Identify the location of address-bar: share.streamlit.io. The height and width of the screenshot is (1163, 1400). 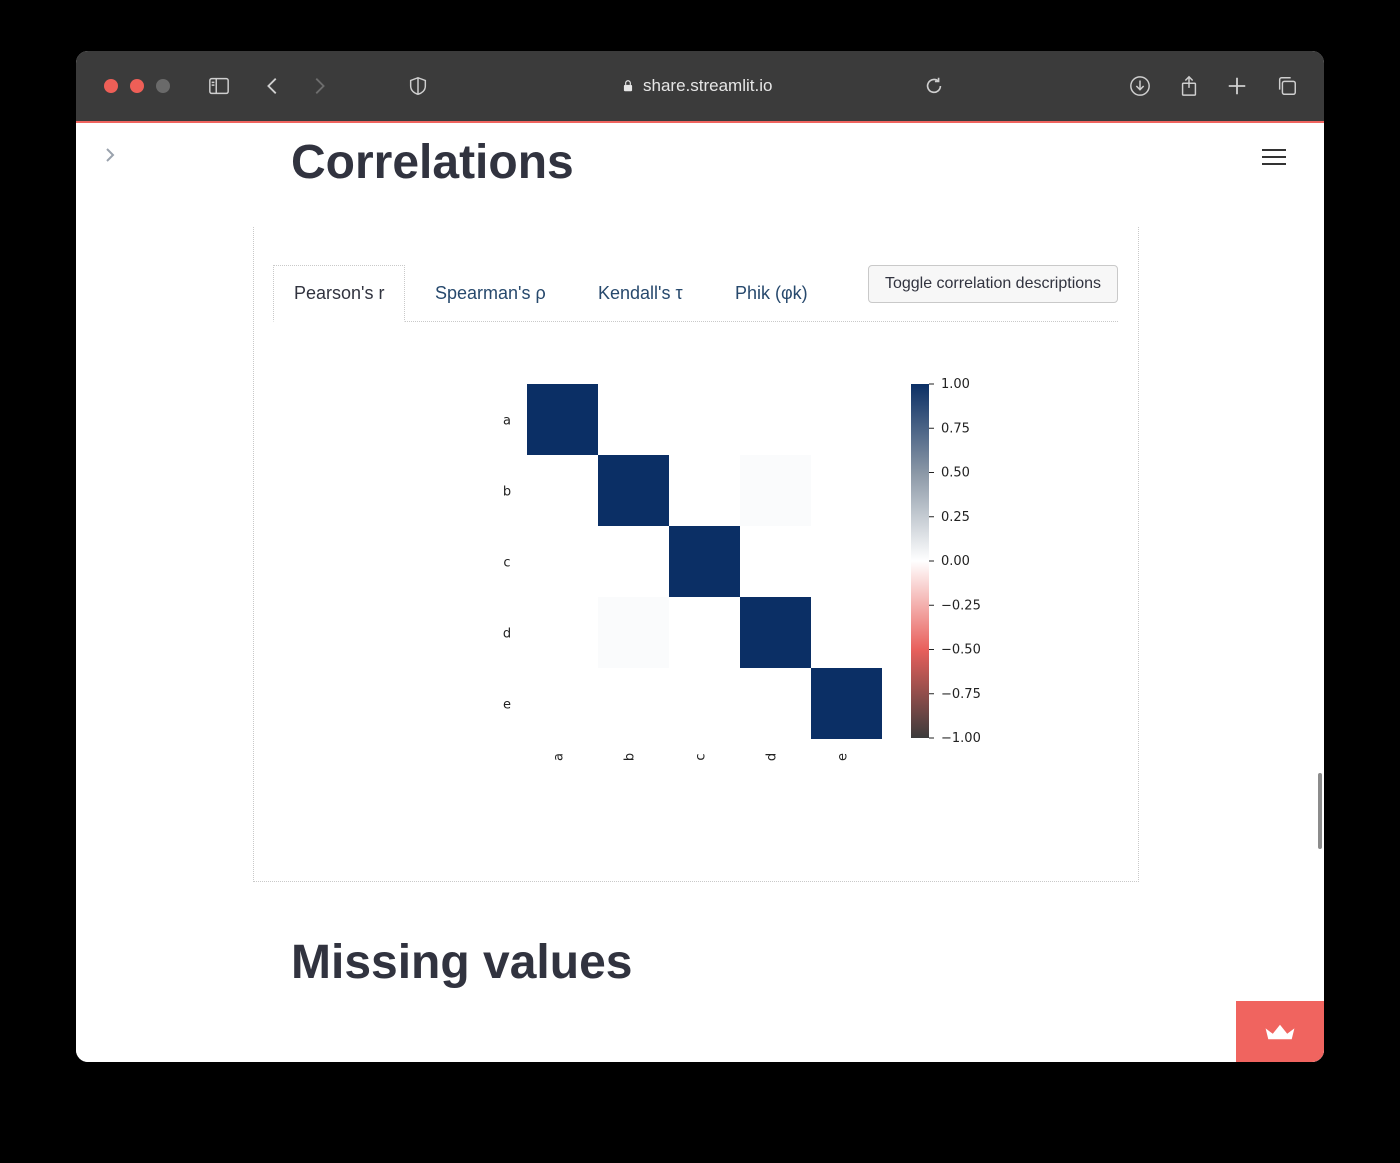
(696, 86).